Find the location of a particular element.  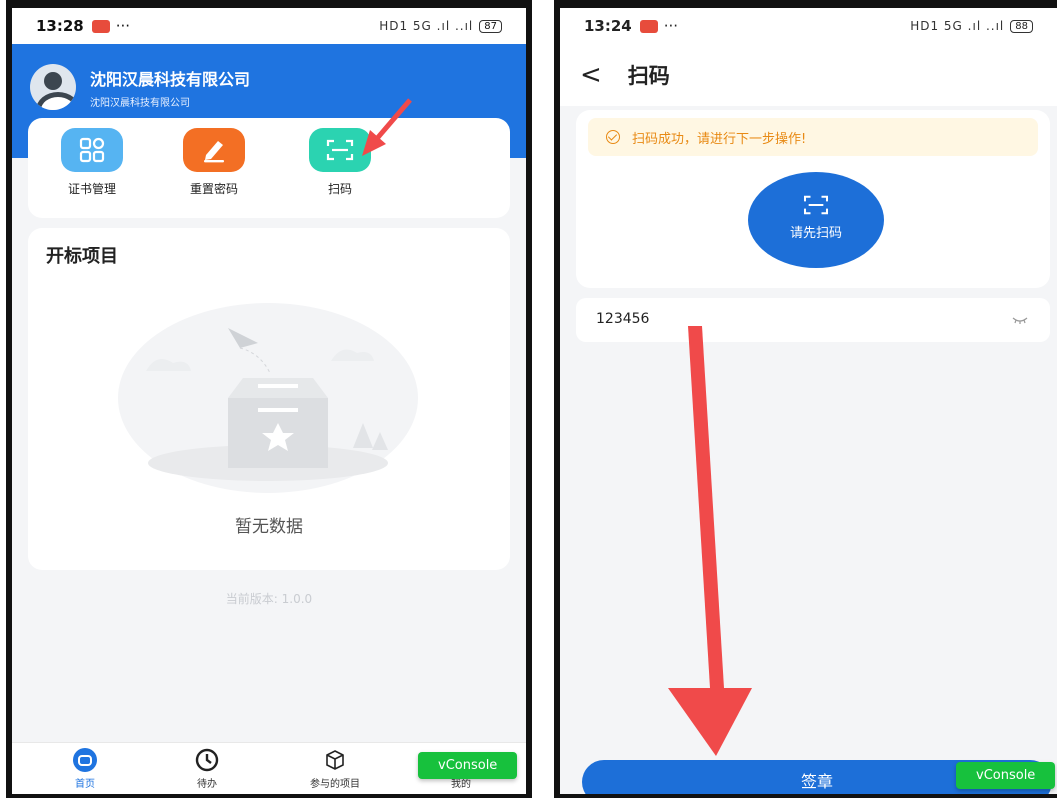

home-icon is located at coordinates (85, 760).